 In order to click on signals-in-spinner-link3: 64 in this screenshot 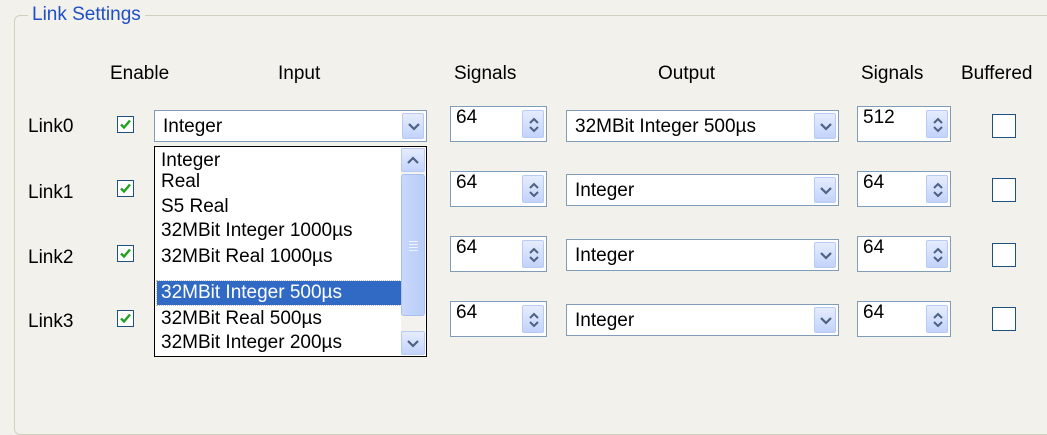, I will do `click(498, 319)`.